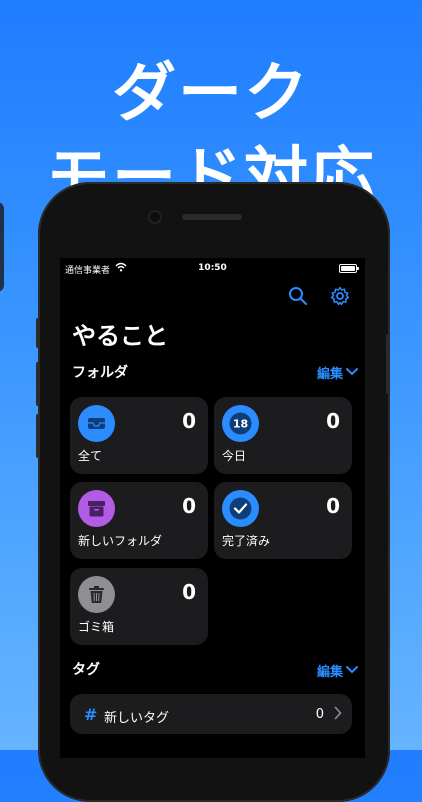  I want to click on folder-card-all: 0 全て, so click(139, 435).